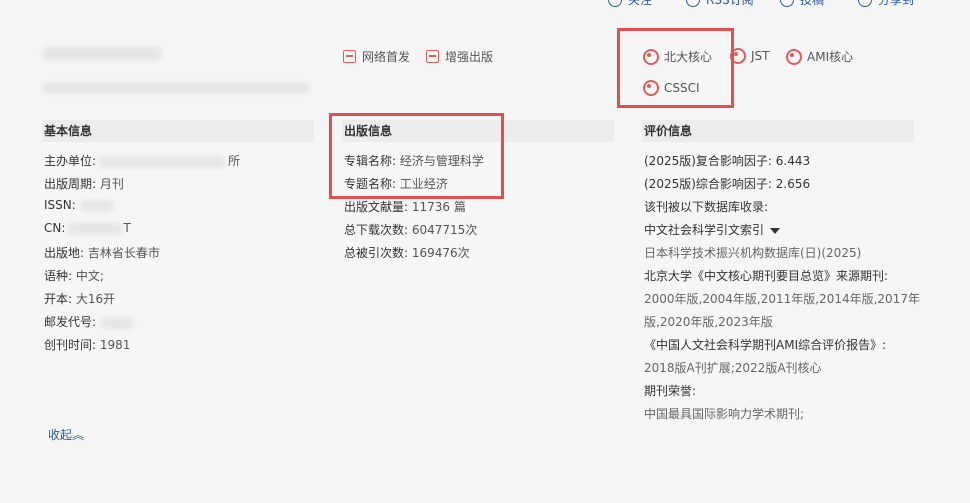 This screenshot has height=503, width=970. What do you see at coordinates (78, 435) in the screenshot?
I see `double-chevron-up-icon: ︽` at bounding box center [78, 435].